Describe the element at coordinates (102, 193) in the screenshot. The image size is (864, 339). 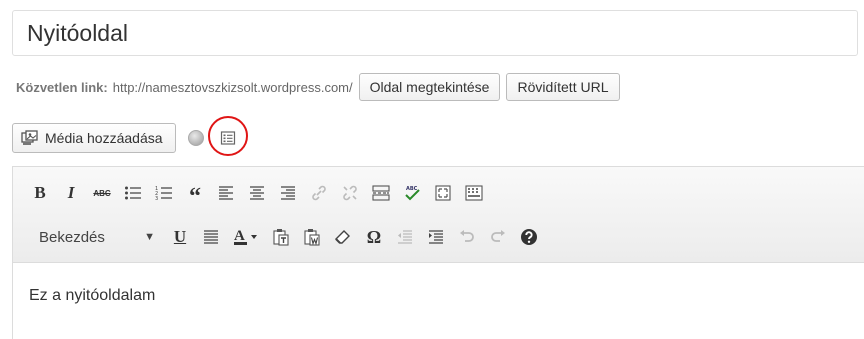
I see `strikethrough-icon: ABC` at that location.